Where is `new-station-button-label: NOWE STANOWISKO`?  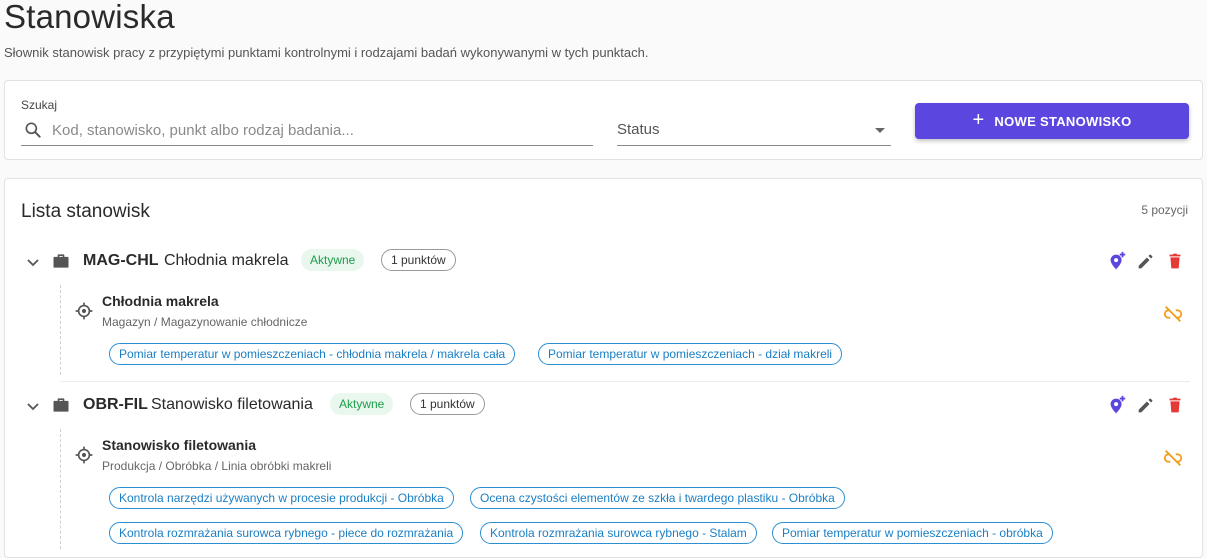 new-station-button-label: NOWE STANOWISKO is located at coordinates (1063, 121).